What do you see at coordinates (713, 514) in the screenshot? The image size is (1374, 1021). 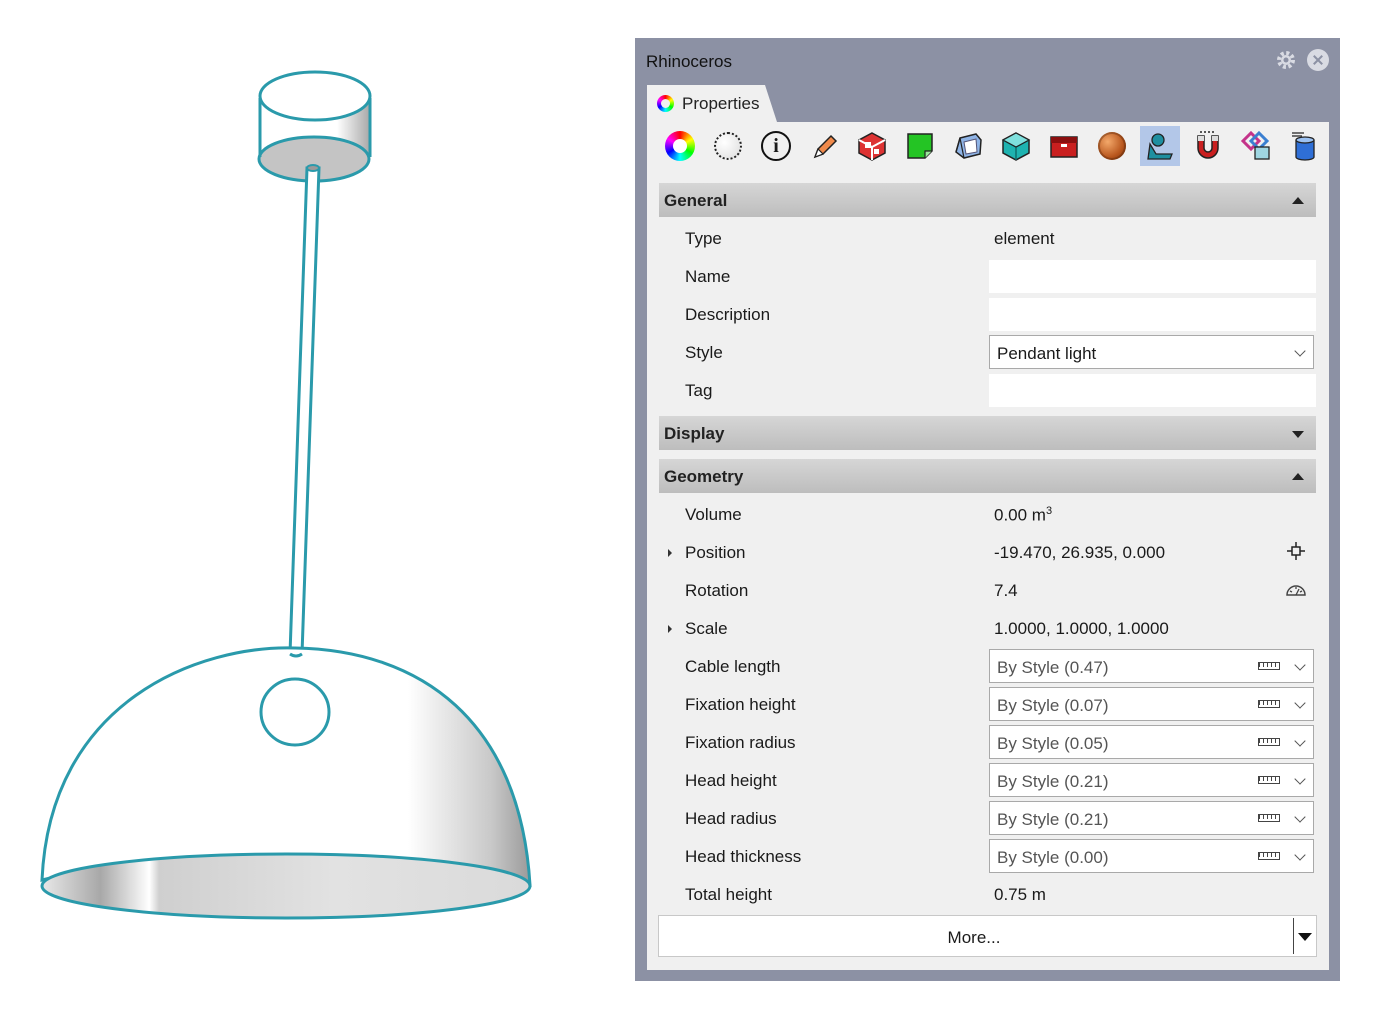 I see `volume-label: Volume` at bounding box center [713, 514].